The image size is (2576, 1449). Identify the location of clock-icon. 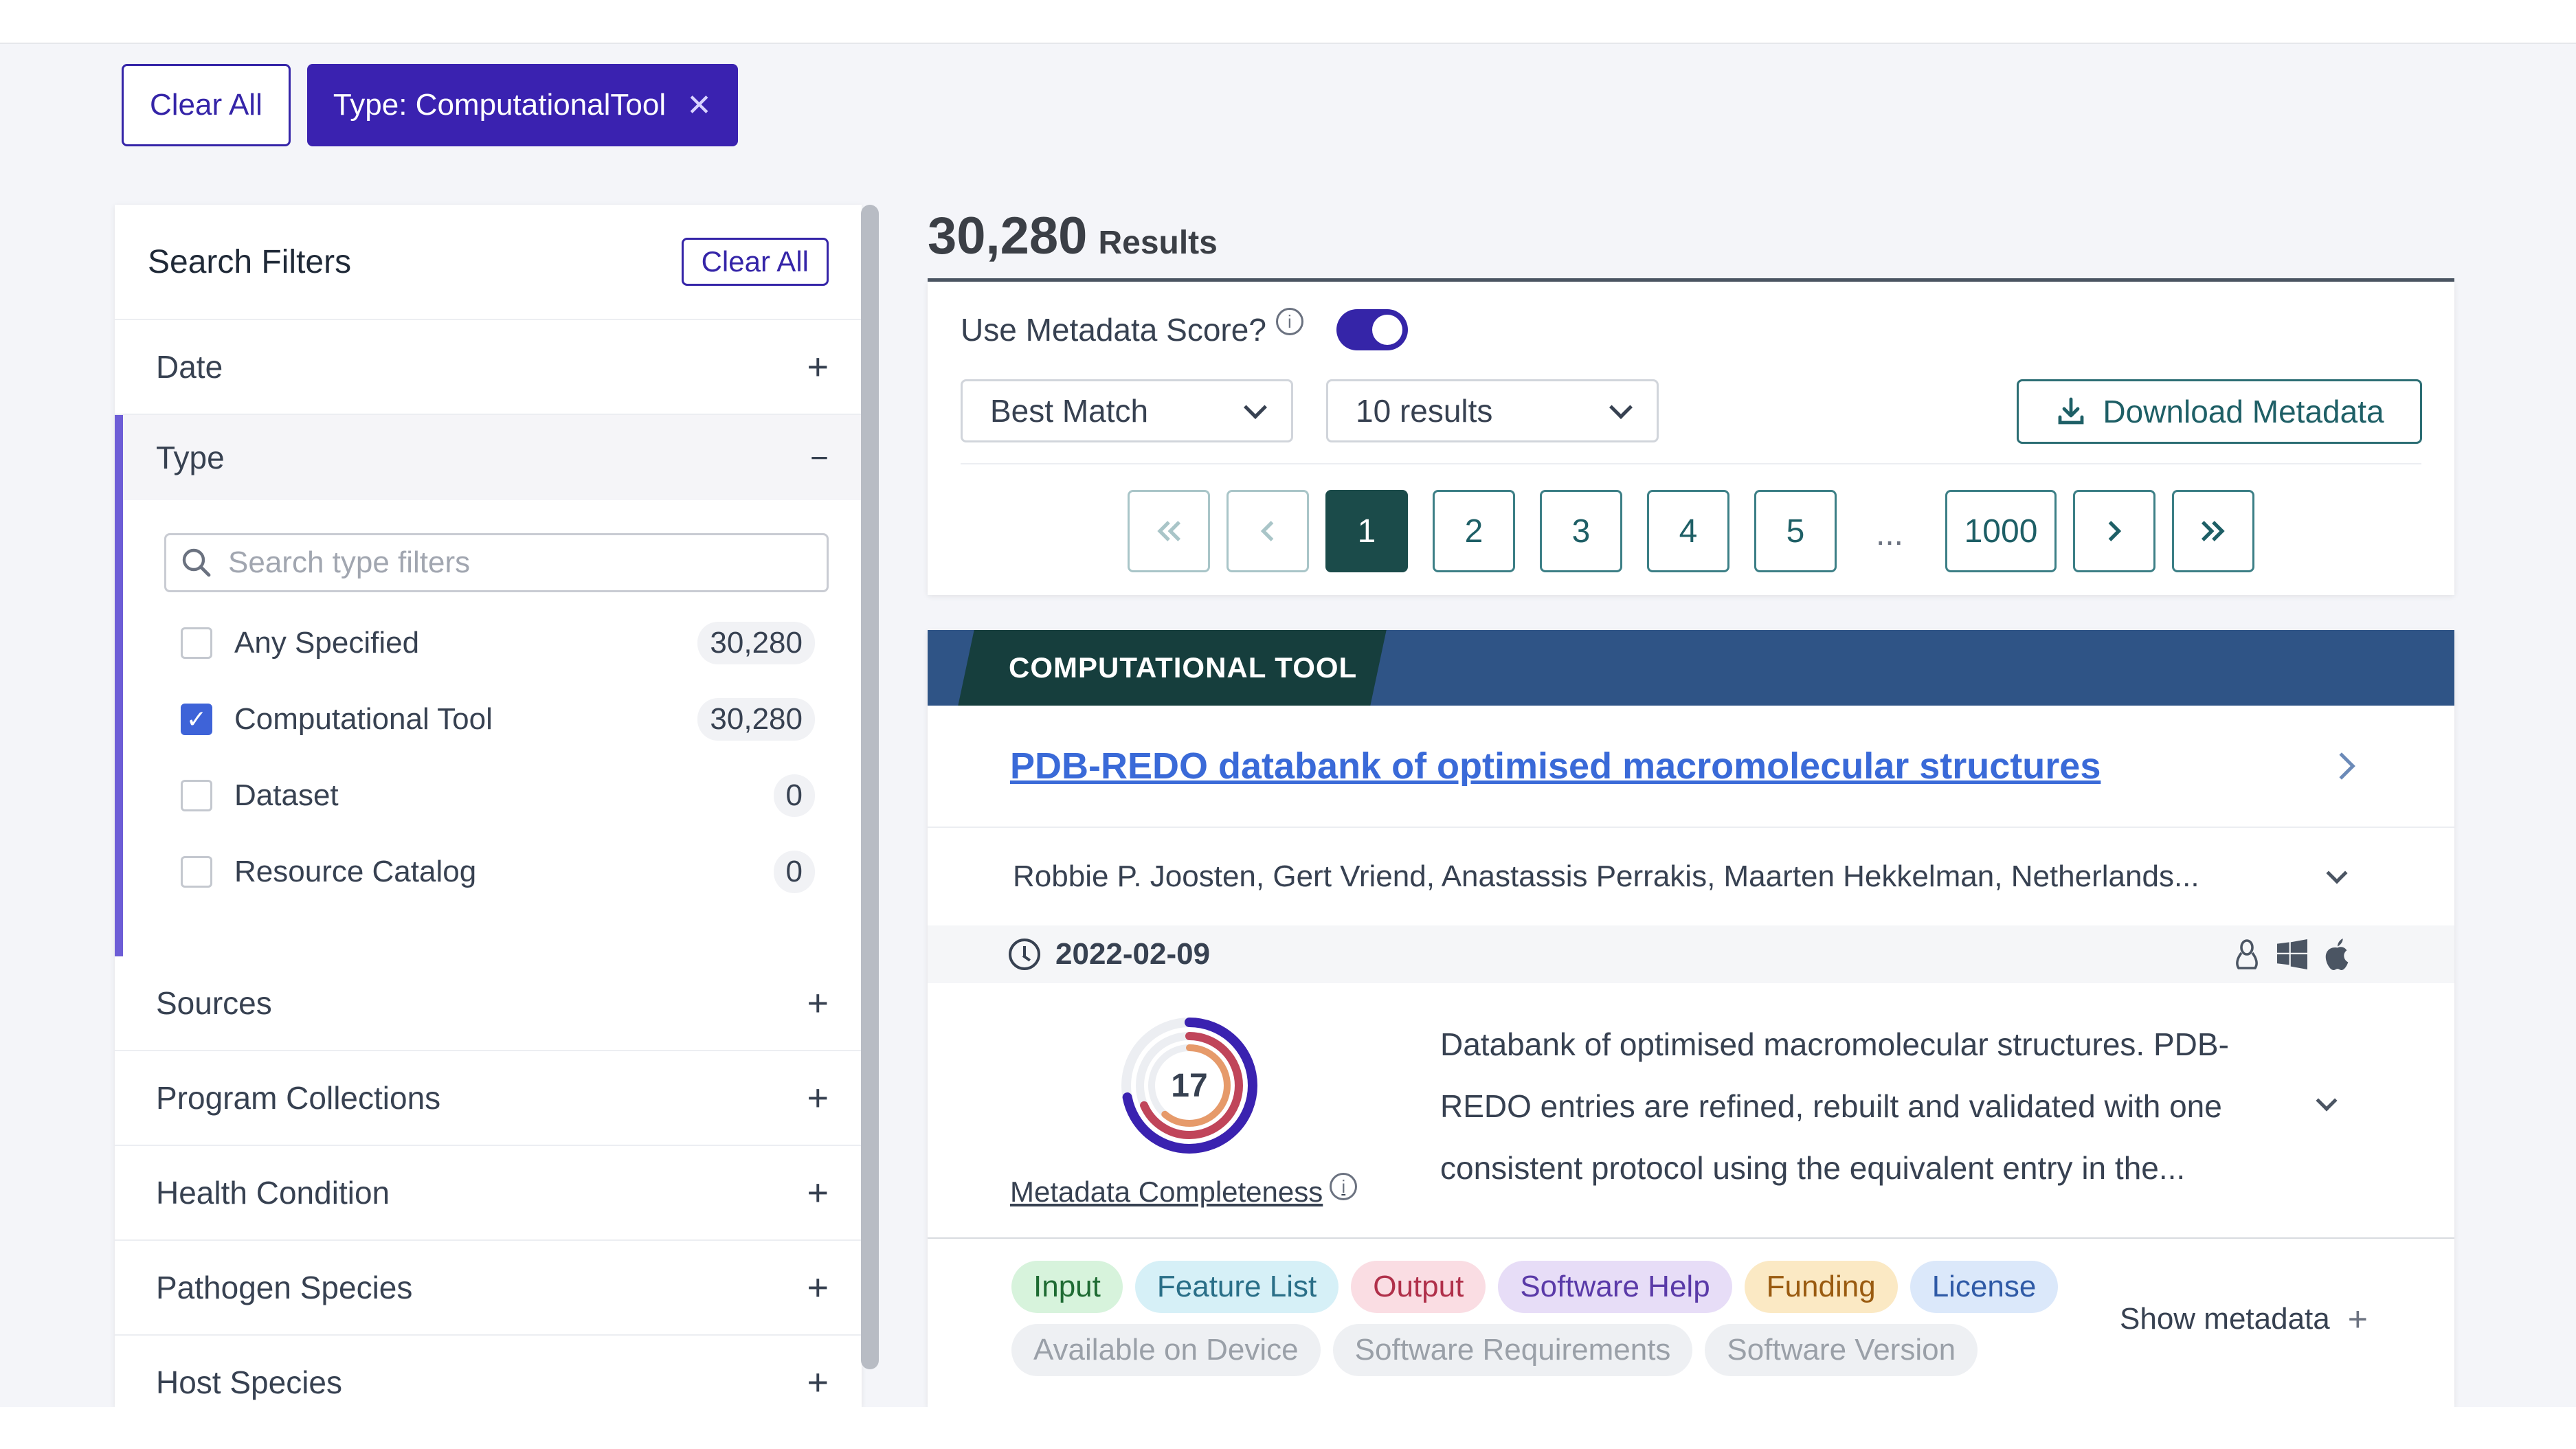
(1024, 954).